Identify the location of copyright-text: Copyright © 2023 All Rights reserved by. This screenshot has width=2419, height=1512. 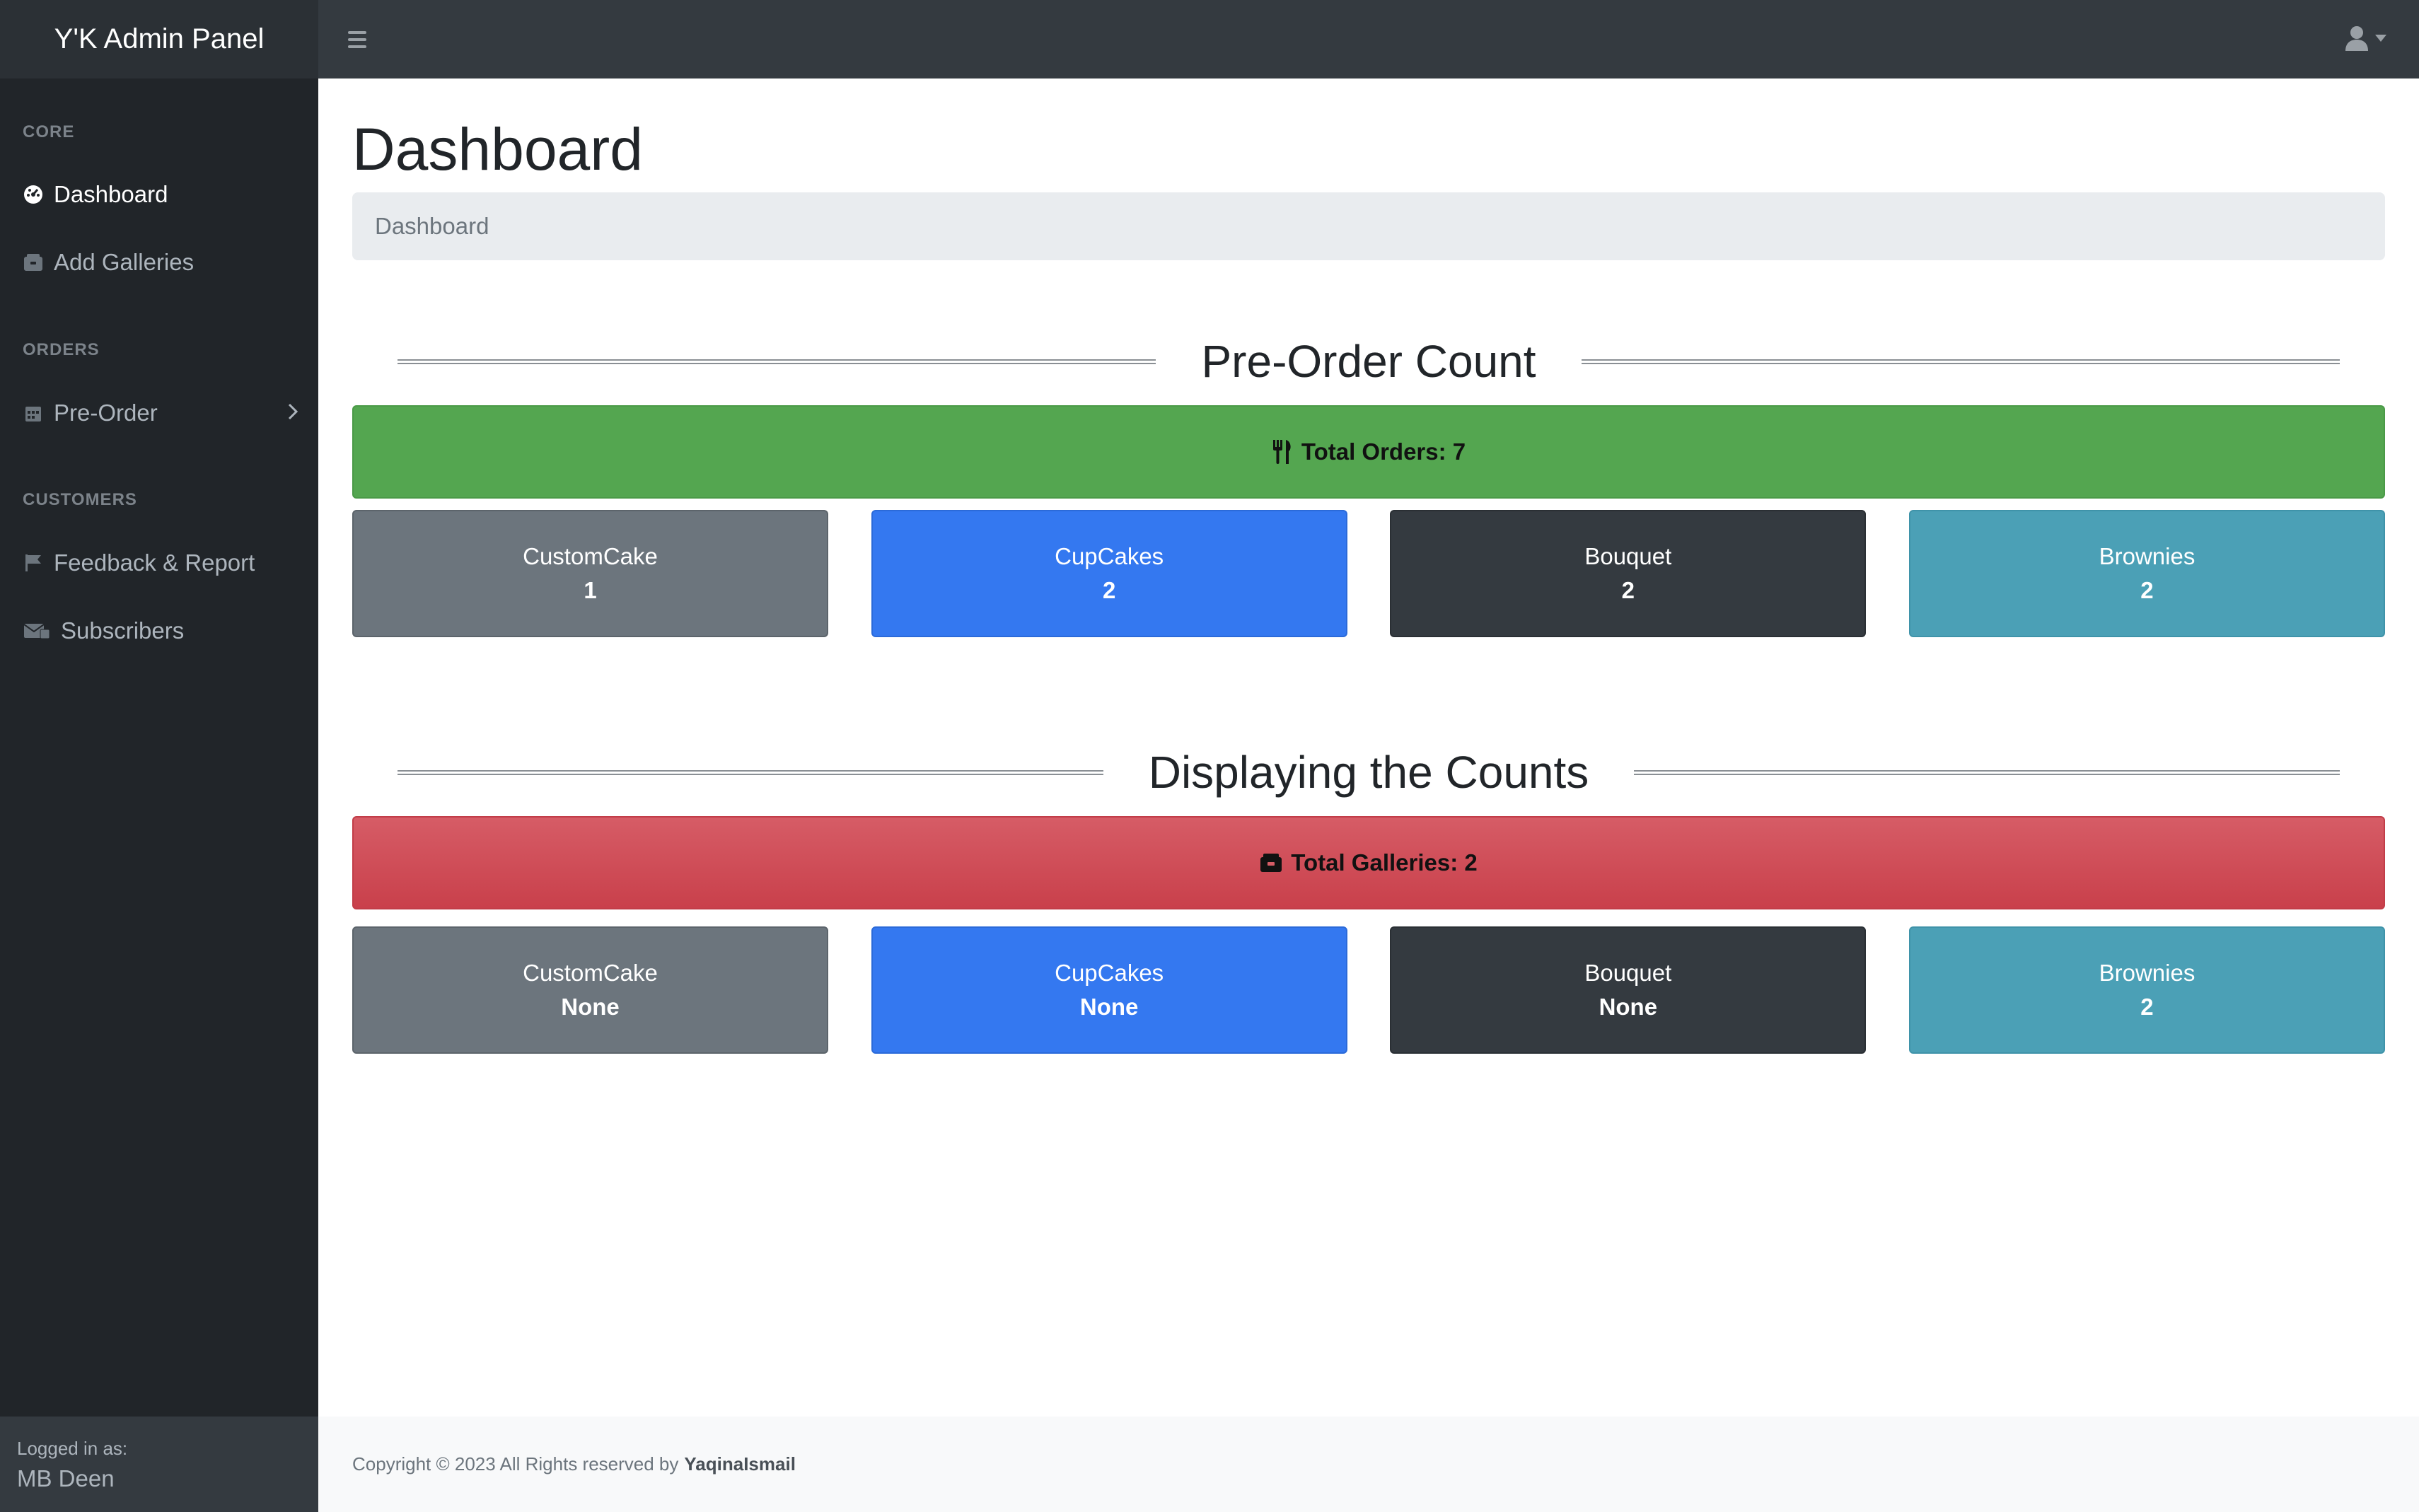
(516, 1464).